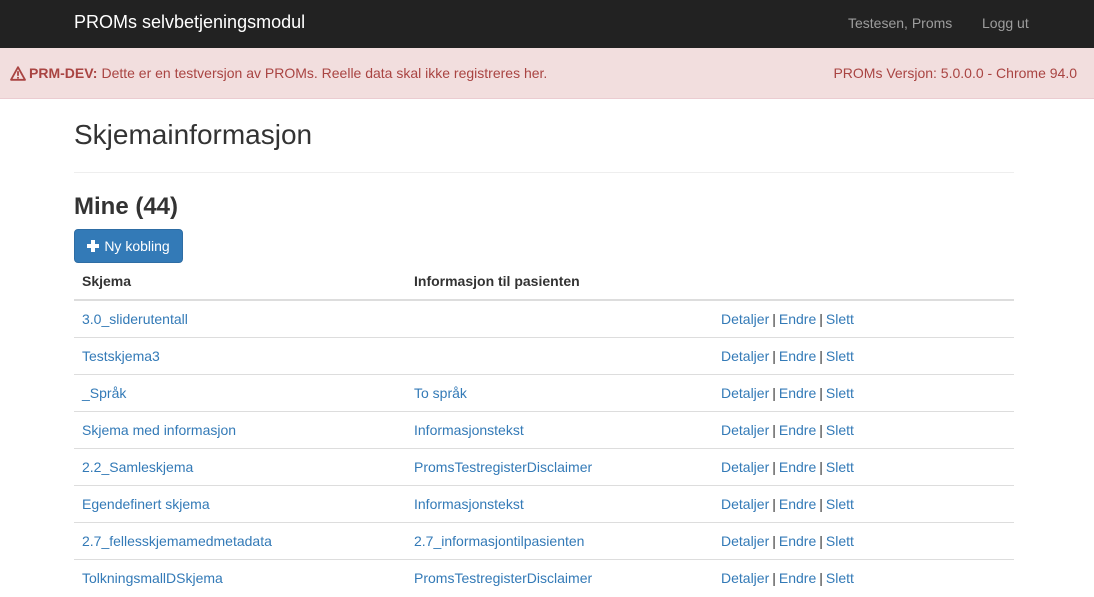 The image size is (1094, 597). I want to click on cell-skjema: Testskjema3, so click(240, 355).